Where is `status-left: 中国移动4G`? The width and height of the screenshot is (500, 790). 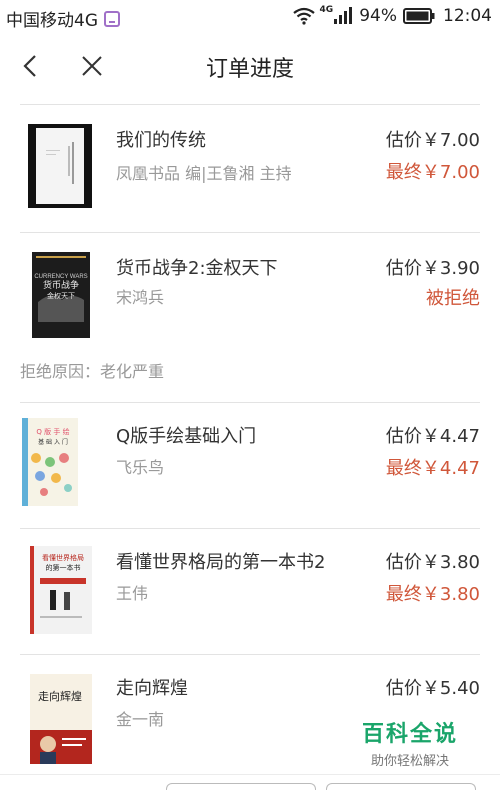
status-left: 中国移动4G is located at coordinates (63, 18).